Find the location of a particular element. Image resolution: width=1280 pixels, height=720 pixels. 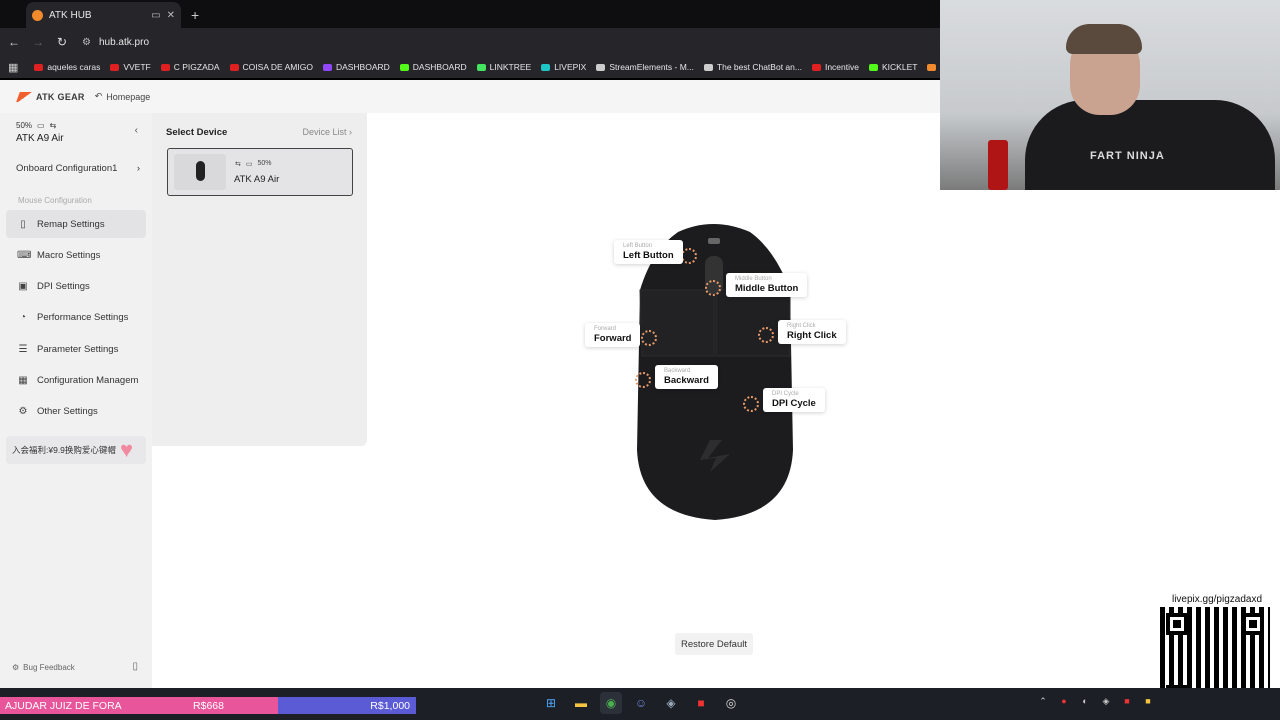

sliders-icon: ☰ is located at coordinates (23, 349).